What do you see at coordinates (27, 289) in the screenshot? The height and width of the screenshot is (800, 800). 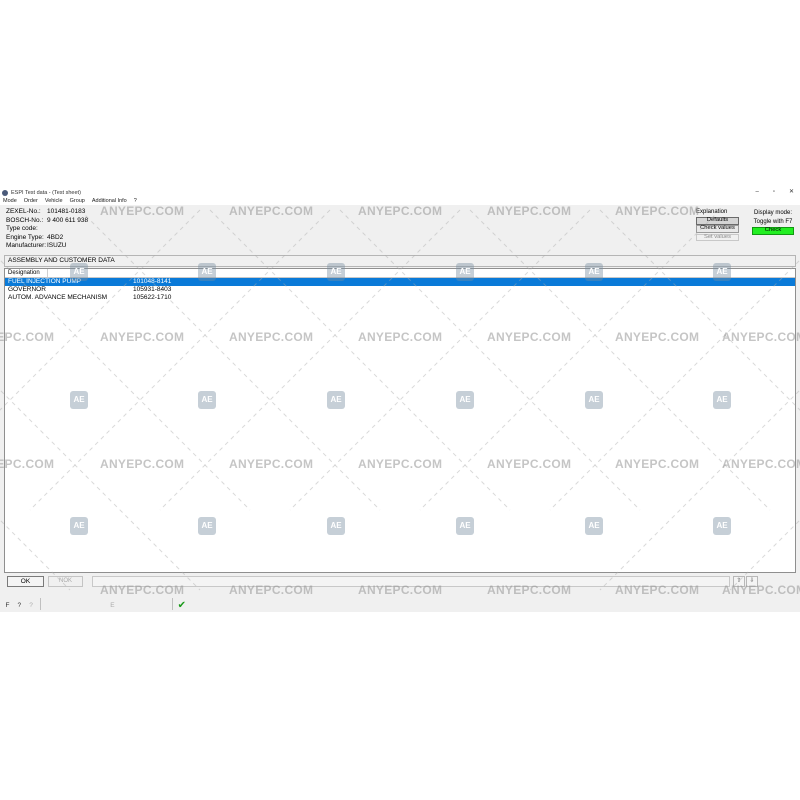 I see `item-name: GOVERNOR` at bounding box center [27, 289].